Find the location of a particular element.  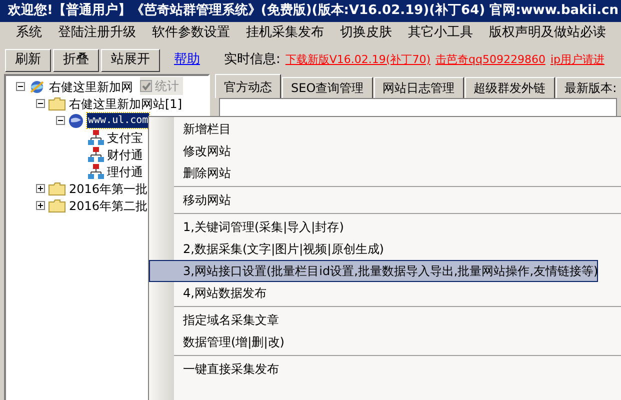

check-icon is located at coordinates (146, 86).